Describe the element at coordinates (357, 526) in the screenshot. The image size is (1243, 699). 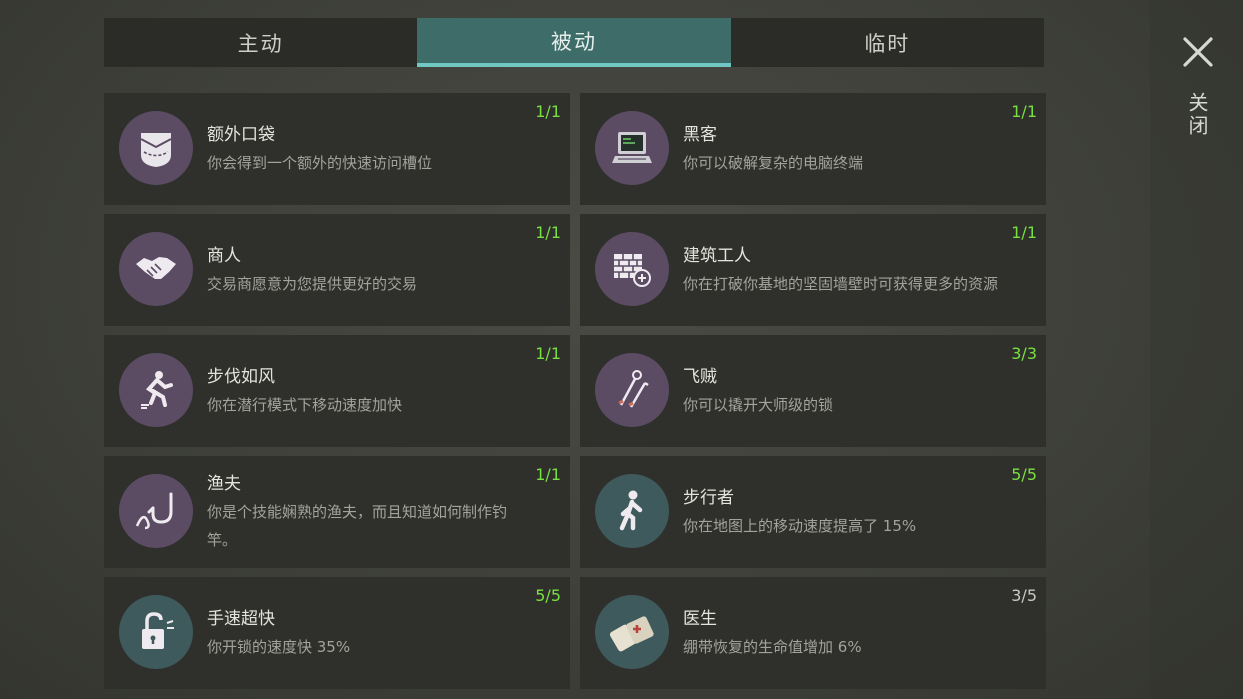
I see `perk-description: 你是个技能娴熟的渔夫，而且知道如何制作钓竿。` at that location.